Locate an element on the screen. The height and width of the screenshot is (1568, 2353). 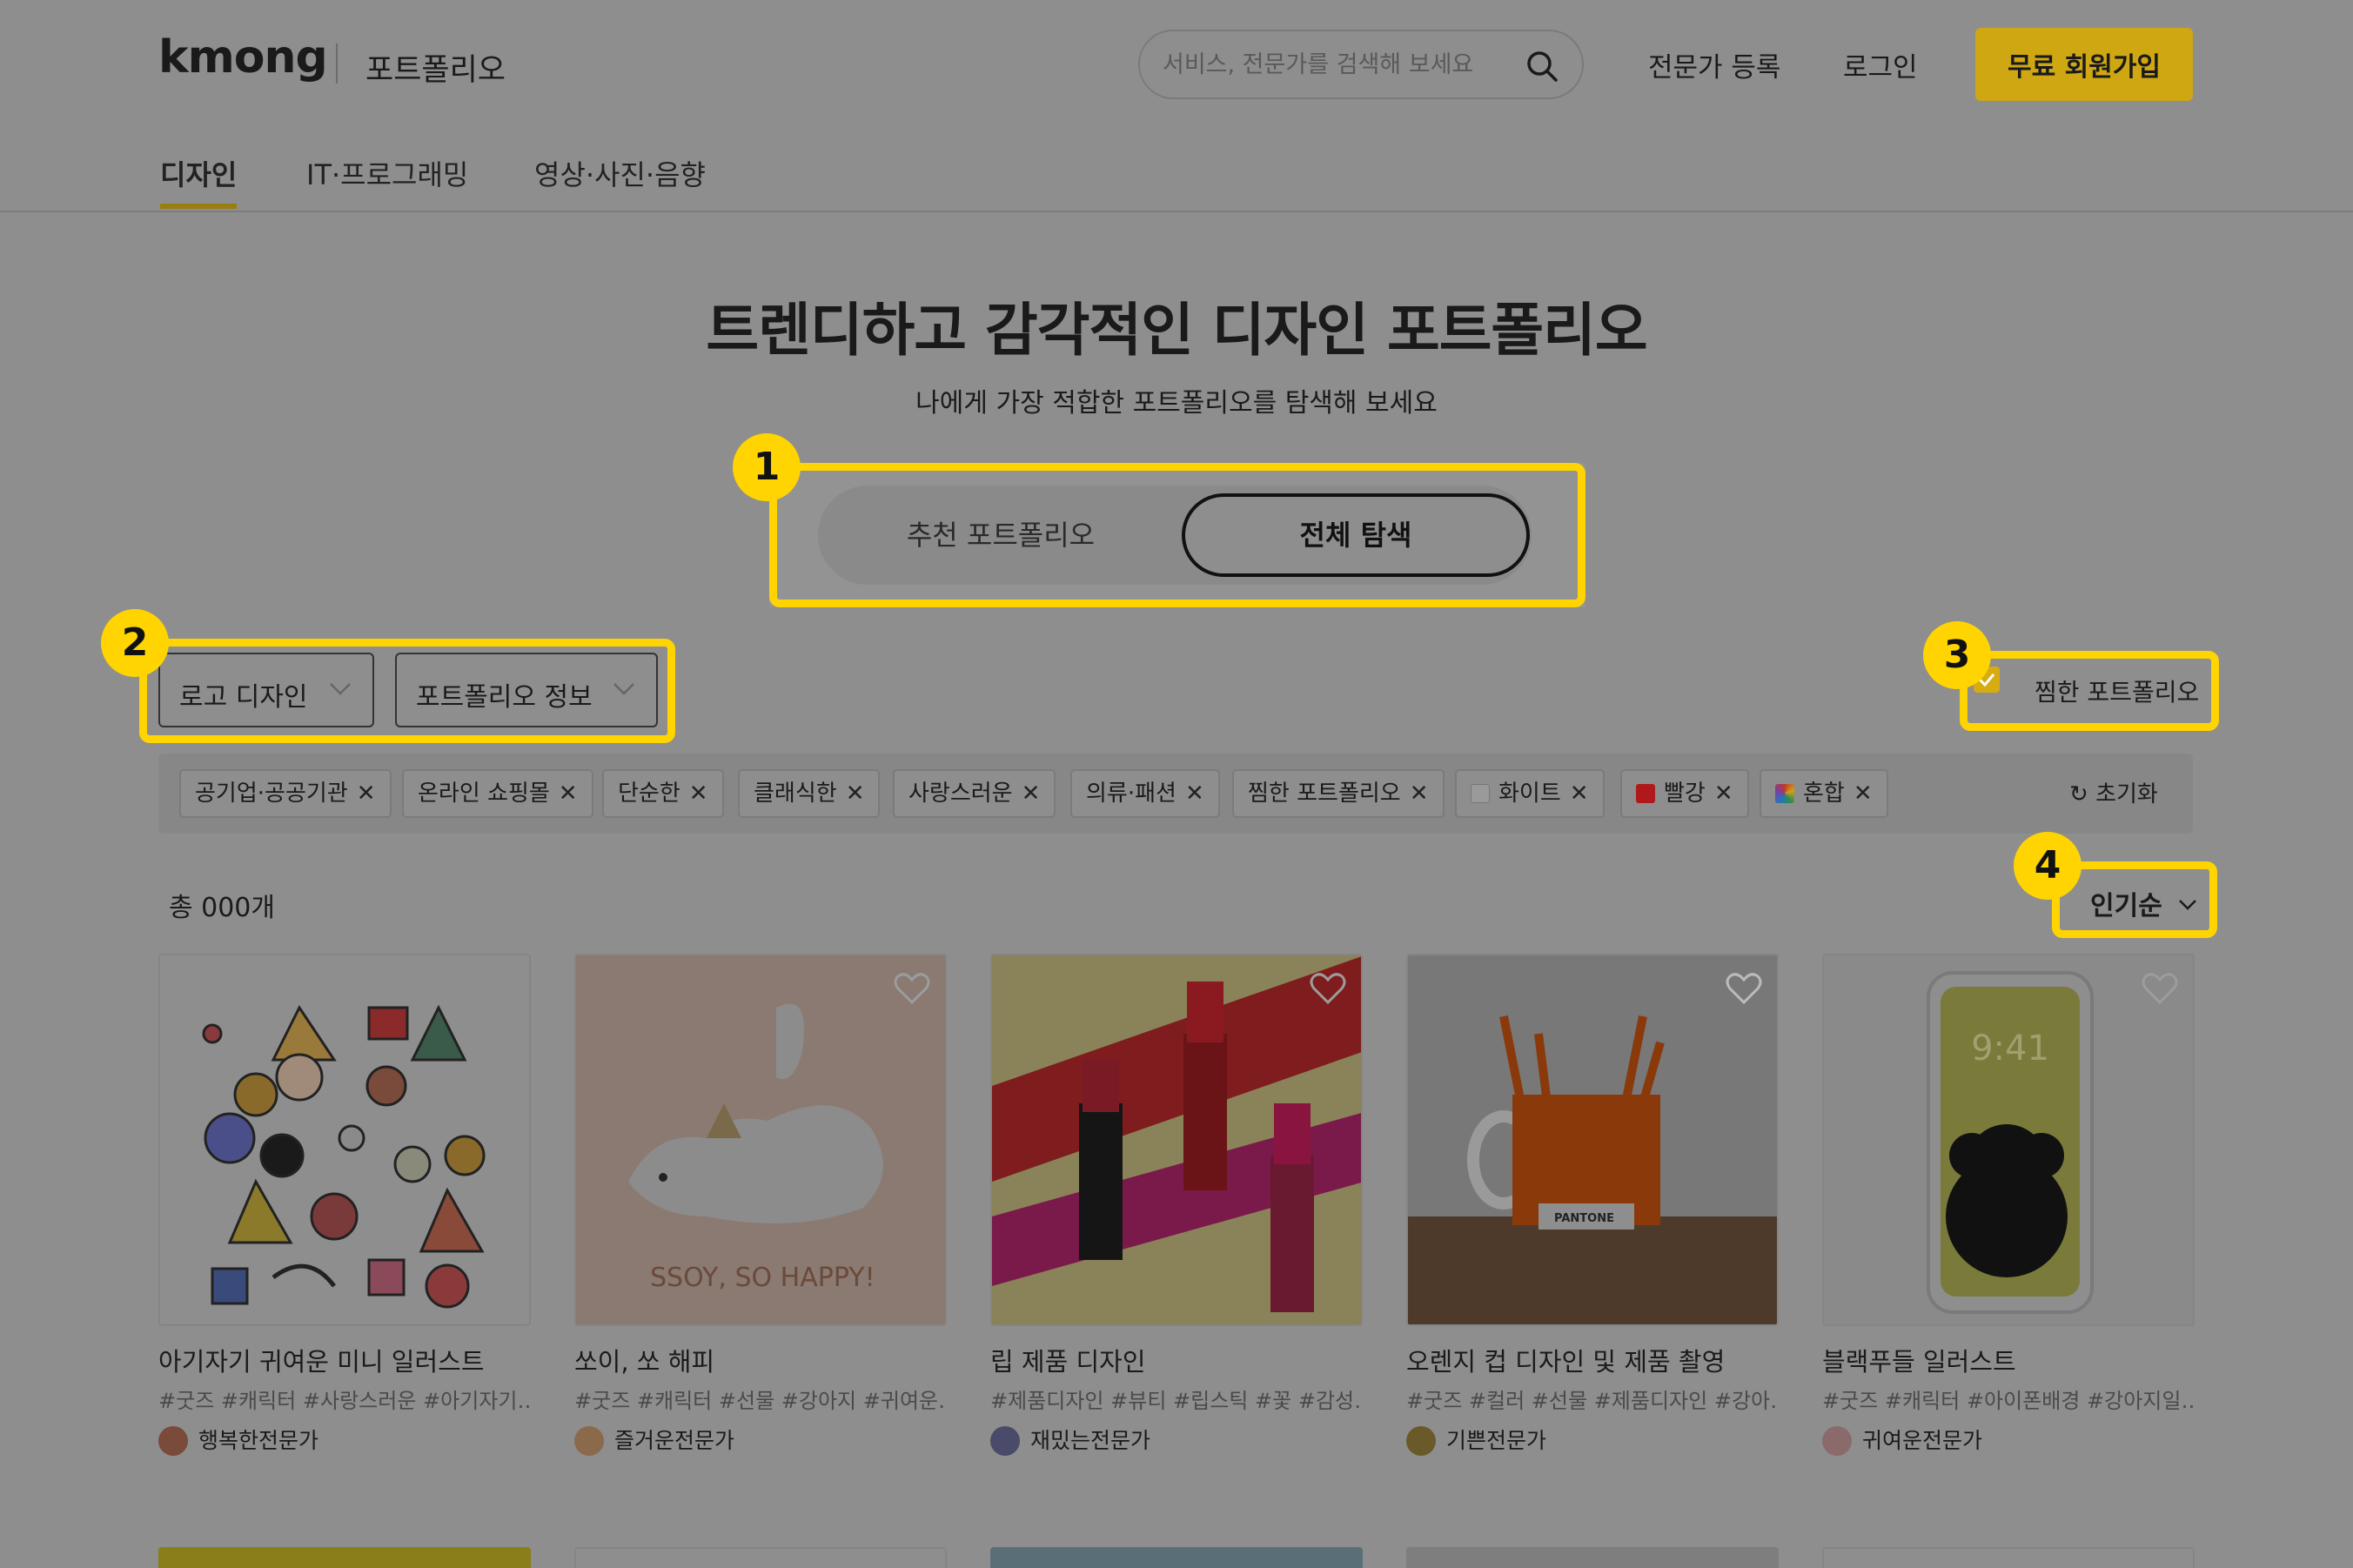
color-swatch-mixed is located at coordinates (1784, 794).